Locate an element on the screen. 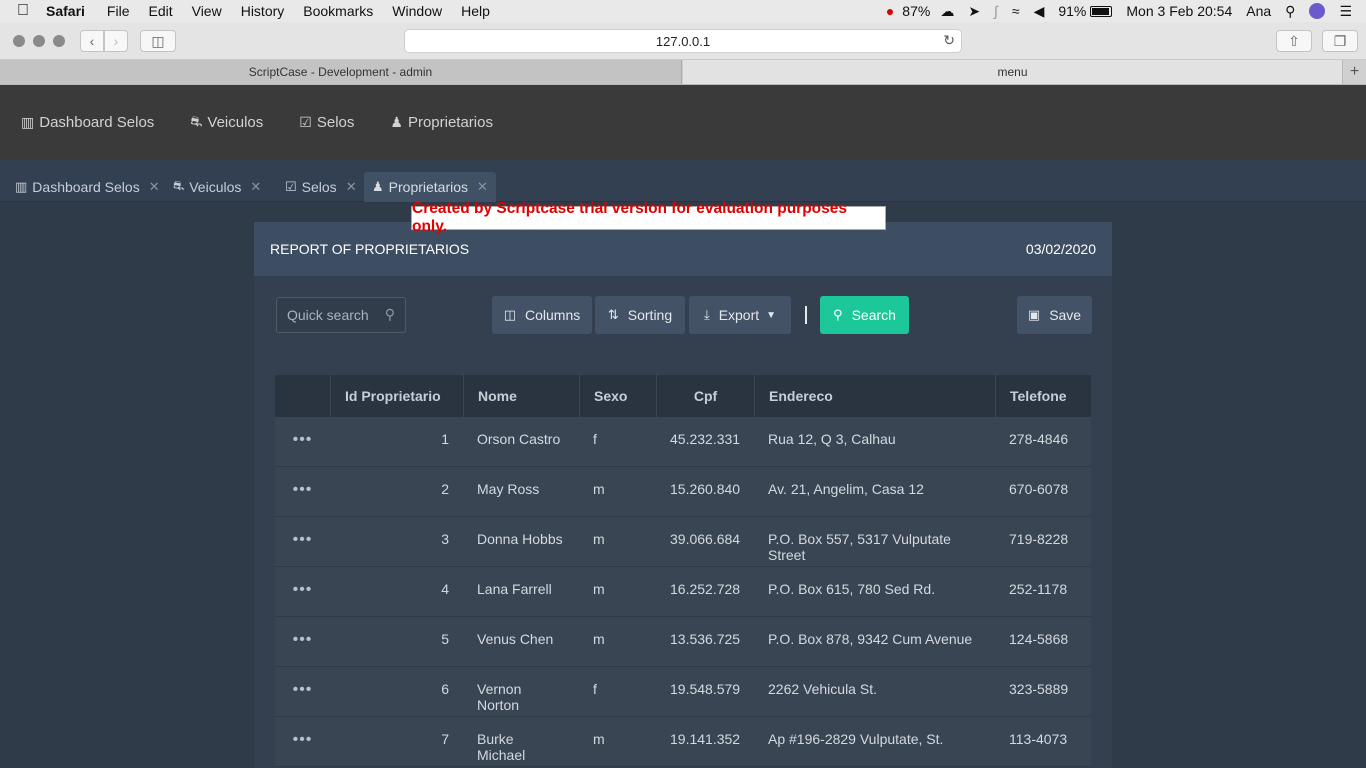 The height and width of the screenshot is (768, 1366). header-cpf: Cpf is located at coordinates (705, 396).